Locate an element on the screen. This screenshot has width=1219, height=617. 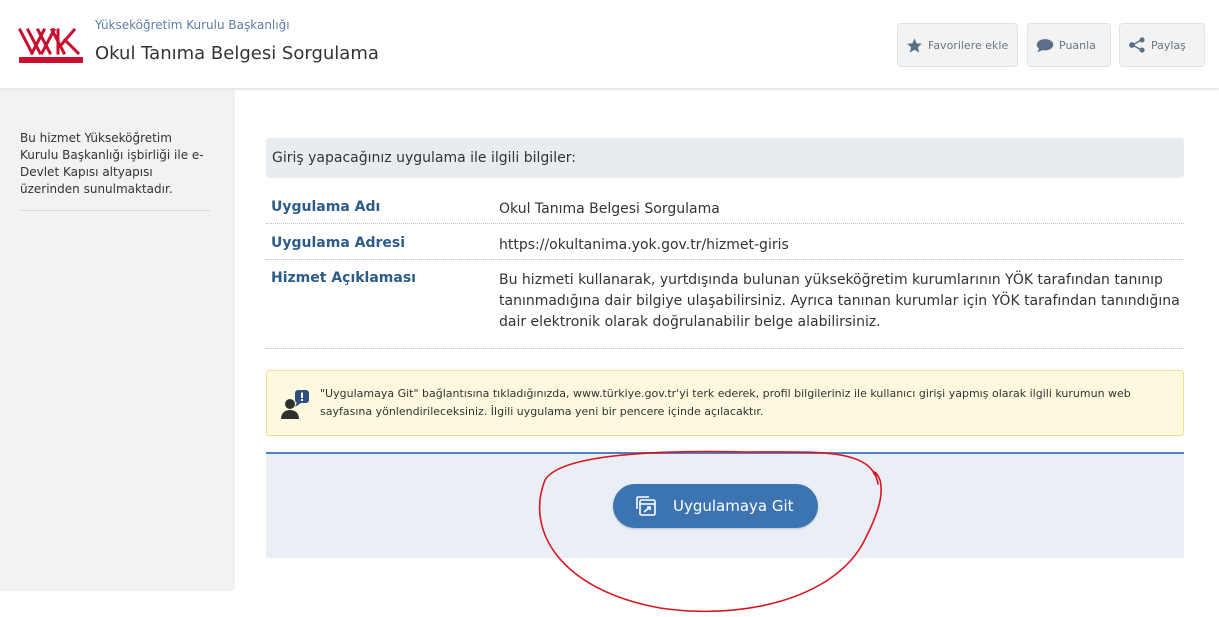
rate-button: Puanla is located at coordinates (1069, 45).